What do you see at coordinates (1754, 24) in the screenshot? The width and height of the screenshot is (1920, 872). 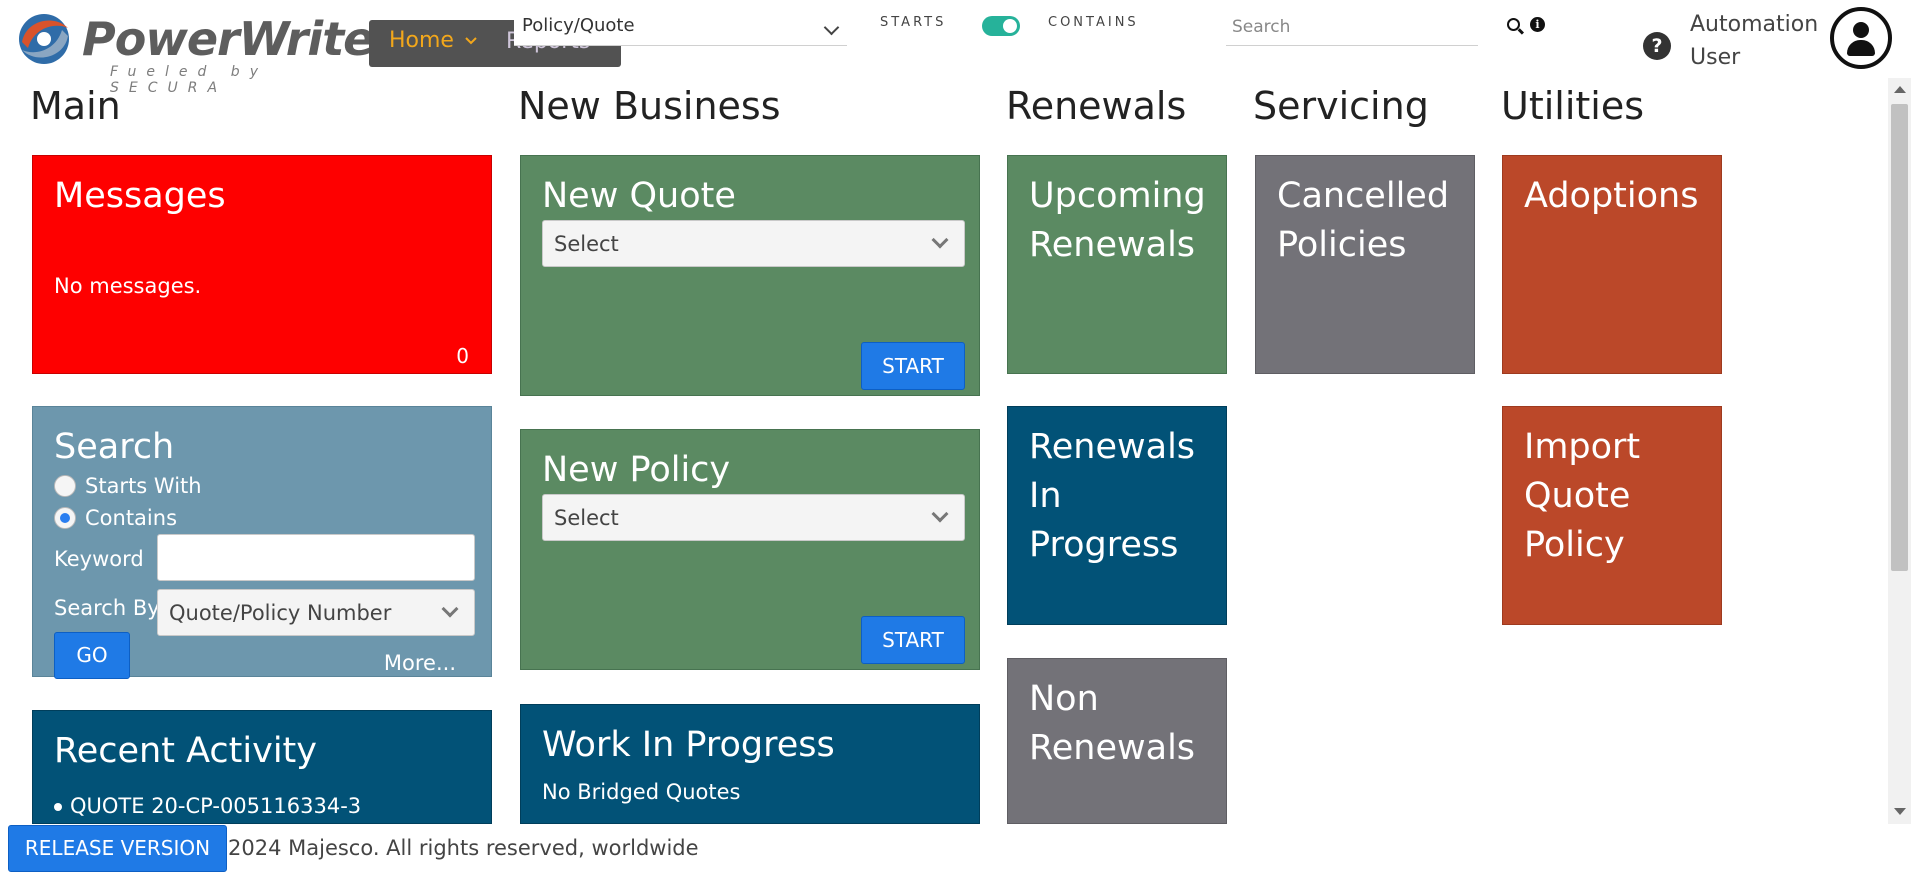 I see `user-name-line1: Automation` at bounding box center [1754, 24].